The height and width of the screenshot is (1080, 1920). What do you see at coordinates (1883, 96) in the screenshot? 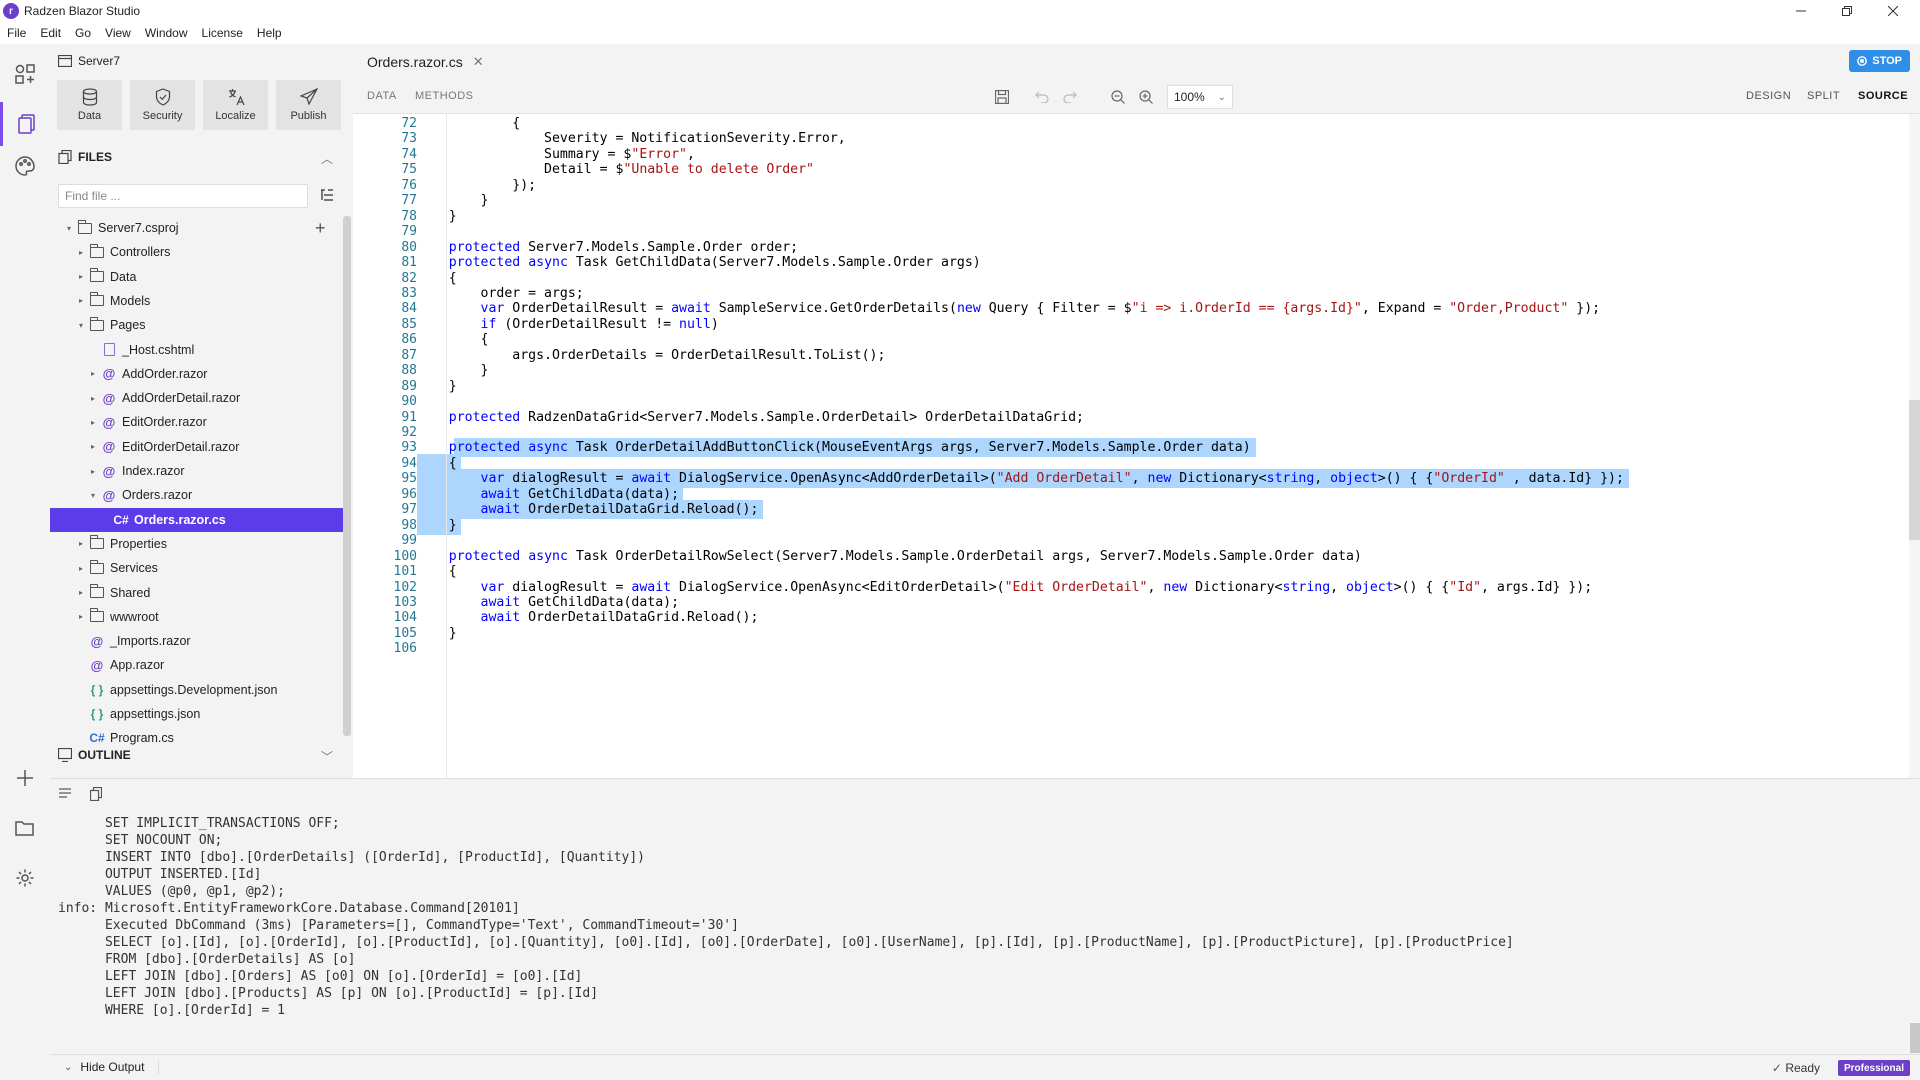
I see `source-view-tab: SOURCE` at bounding box center [1883, 96].